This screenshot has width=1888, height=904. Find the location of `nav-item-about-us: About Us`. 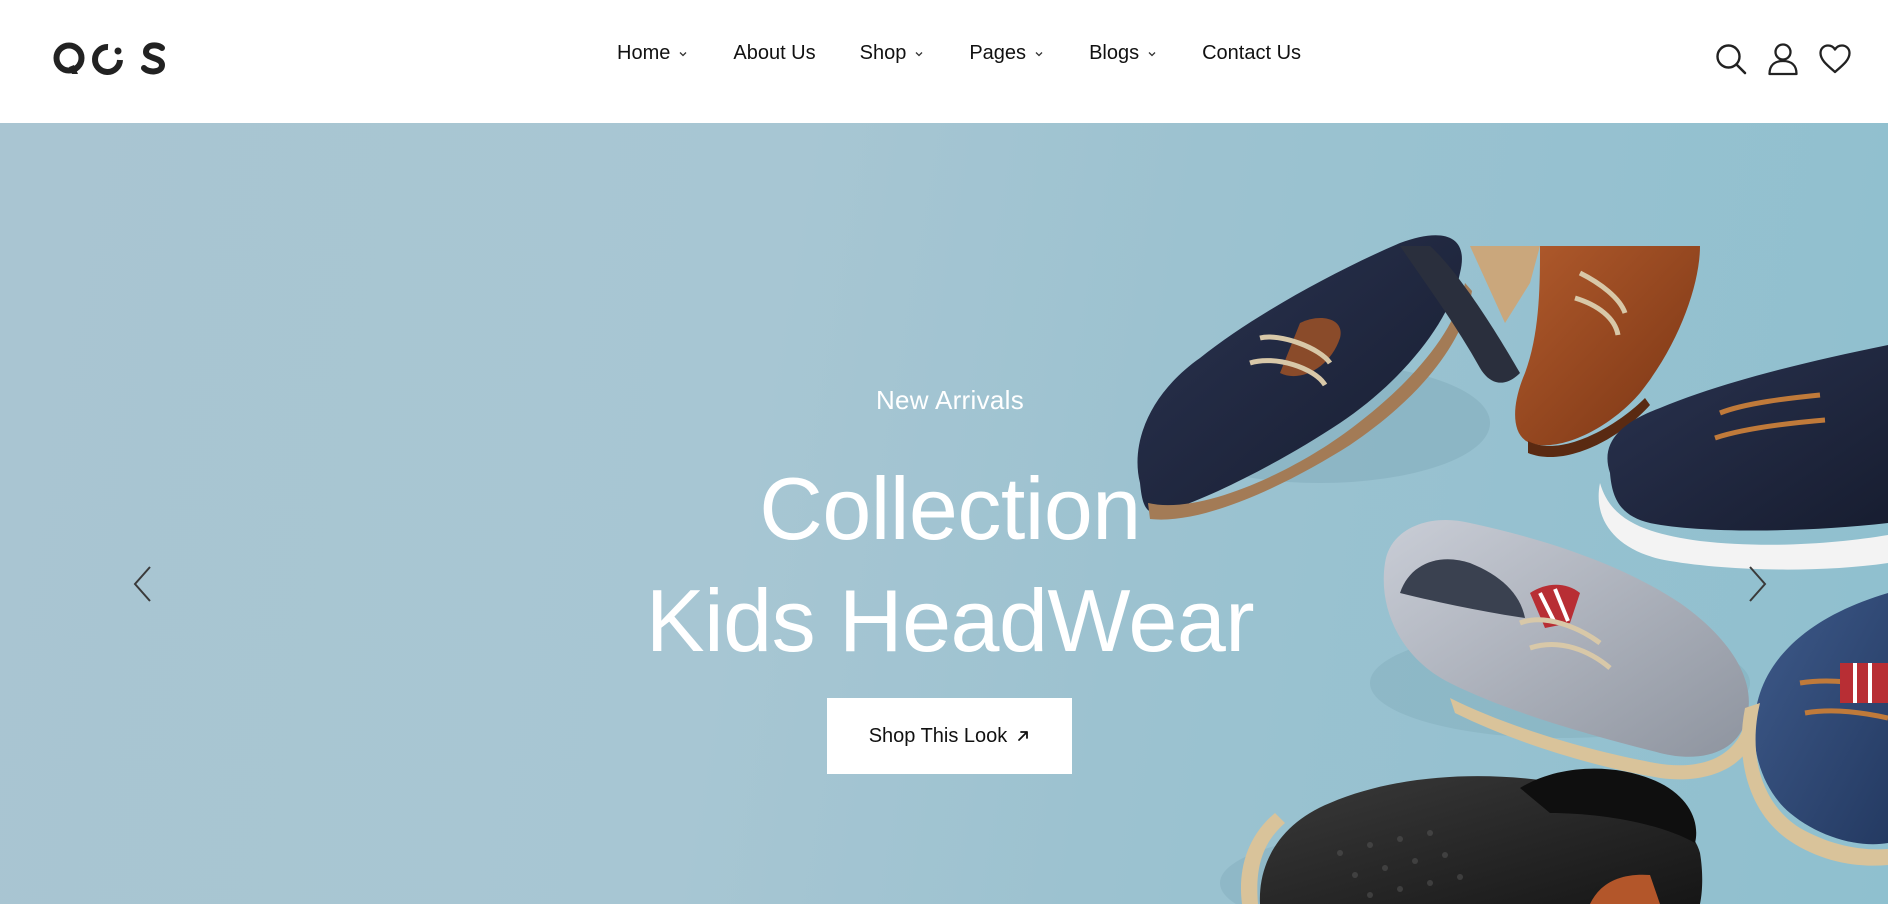

nav-item-about-us: About Us is located at coordinates (774, 53).